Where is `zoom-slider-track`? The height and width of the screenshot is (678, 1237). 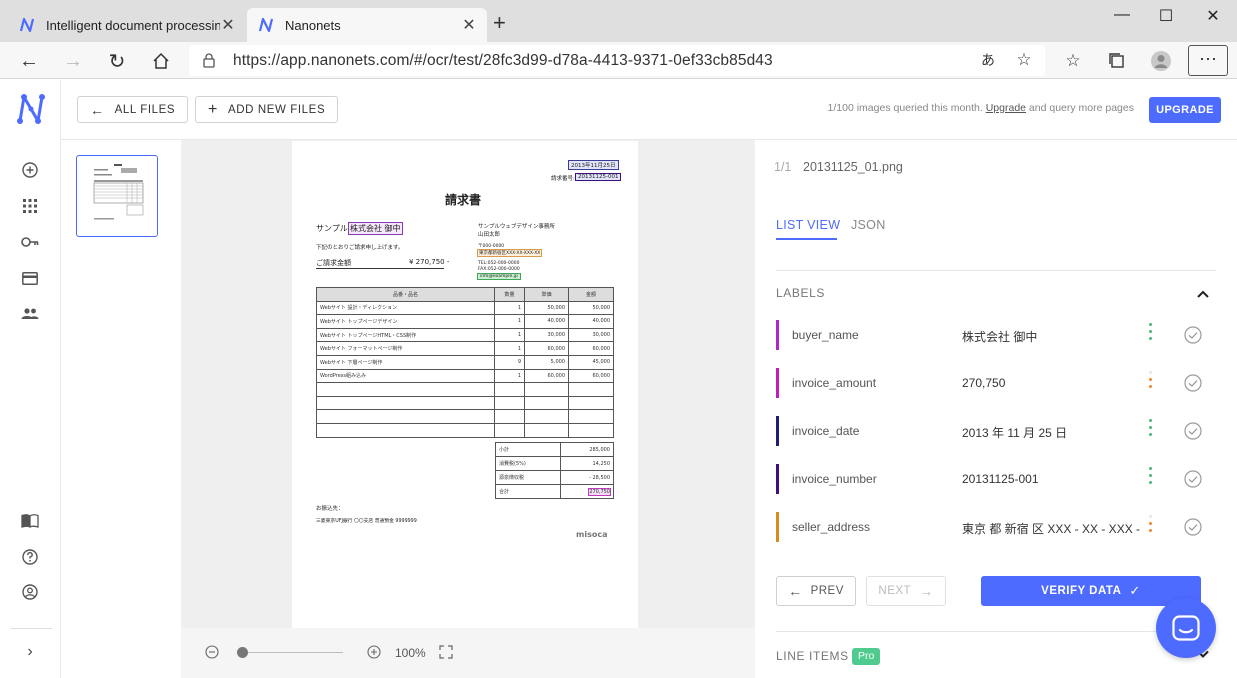
zoom-slider-track is located at coordinates (292, 652).